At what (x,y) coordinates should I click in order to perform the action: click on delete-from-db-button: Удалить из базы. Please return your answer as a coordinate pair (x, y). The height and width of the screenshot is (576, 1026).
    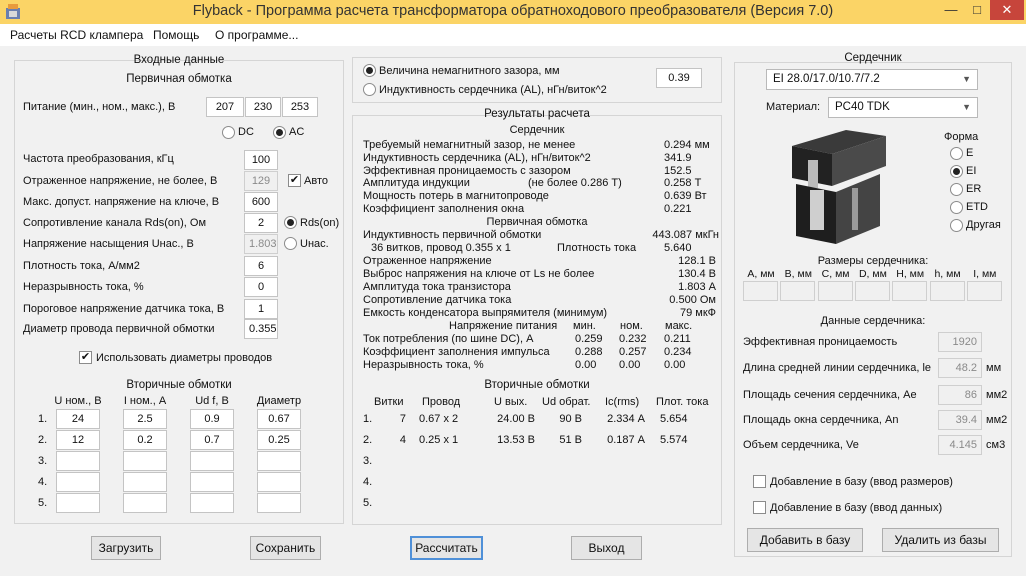
    Looking at the image, I should click on (940, 540).